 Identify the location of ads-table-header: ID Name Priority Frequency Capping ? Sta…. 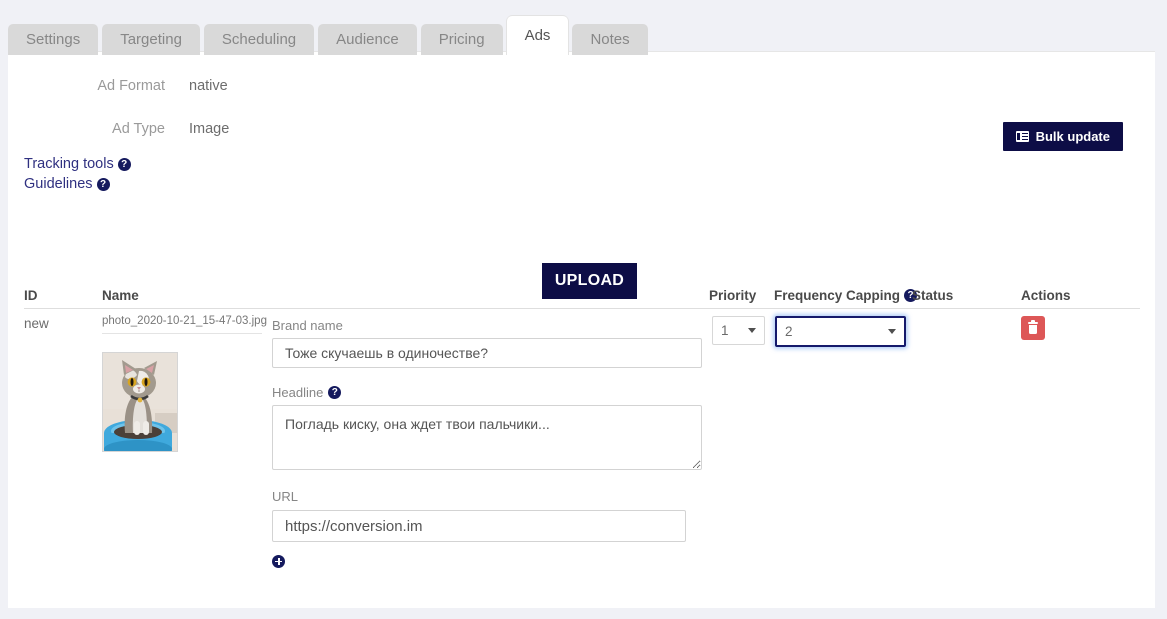
(582, 298).